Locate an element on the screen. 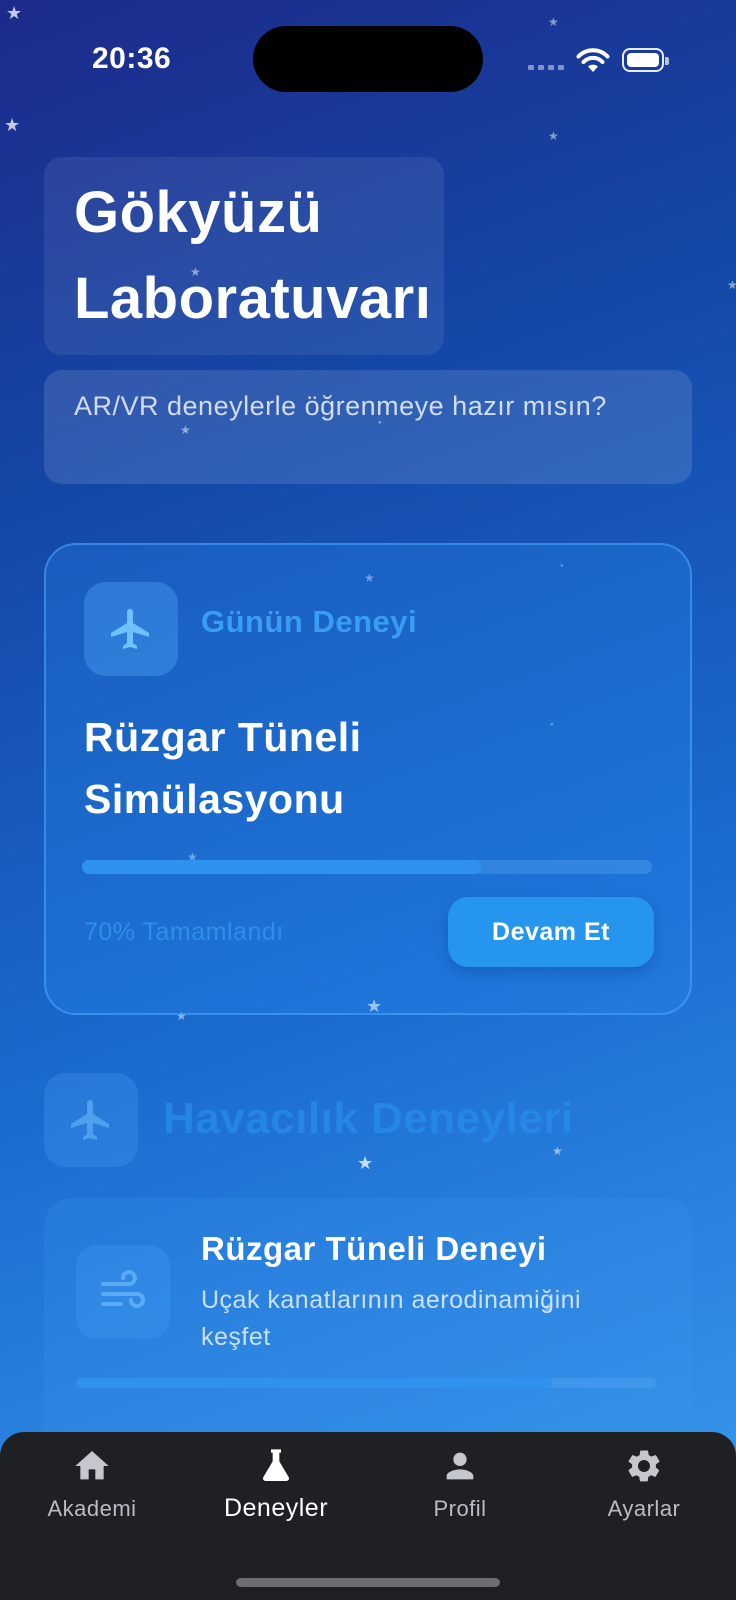  tab-profil: Profil is located at coordinates (460, 1484).